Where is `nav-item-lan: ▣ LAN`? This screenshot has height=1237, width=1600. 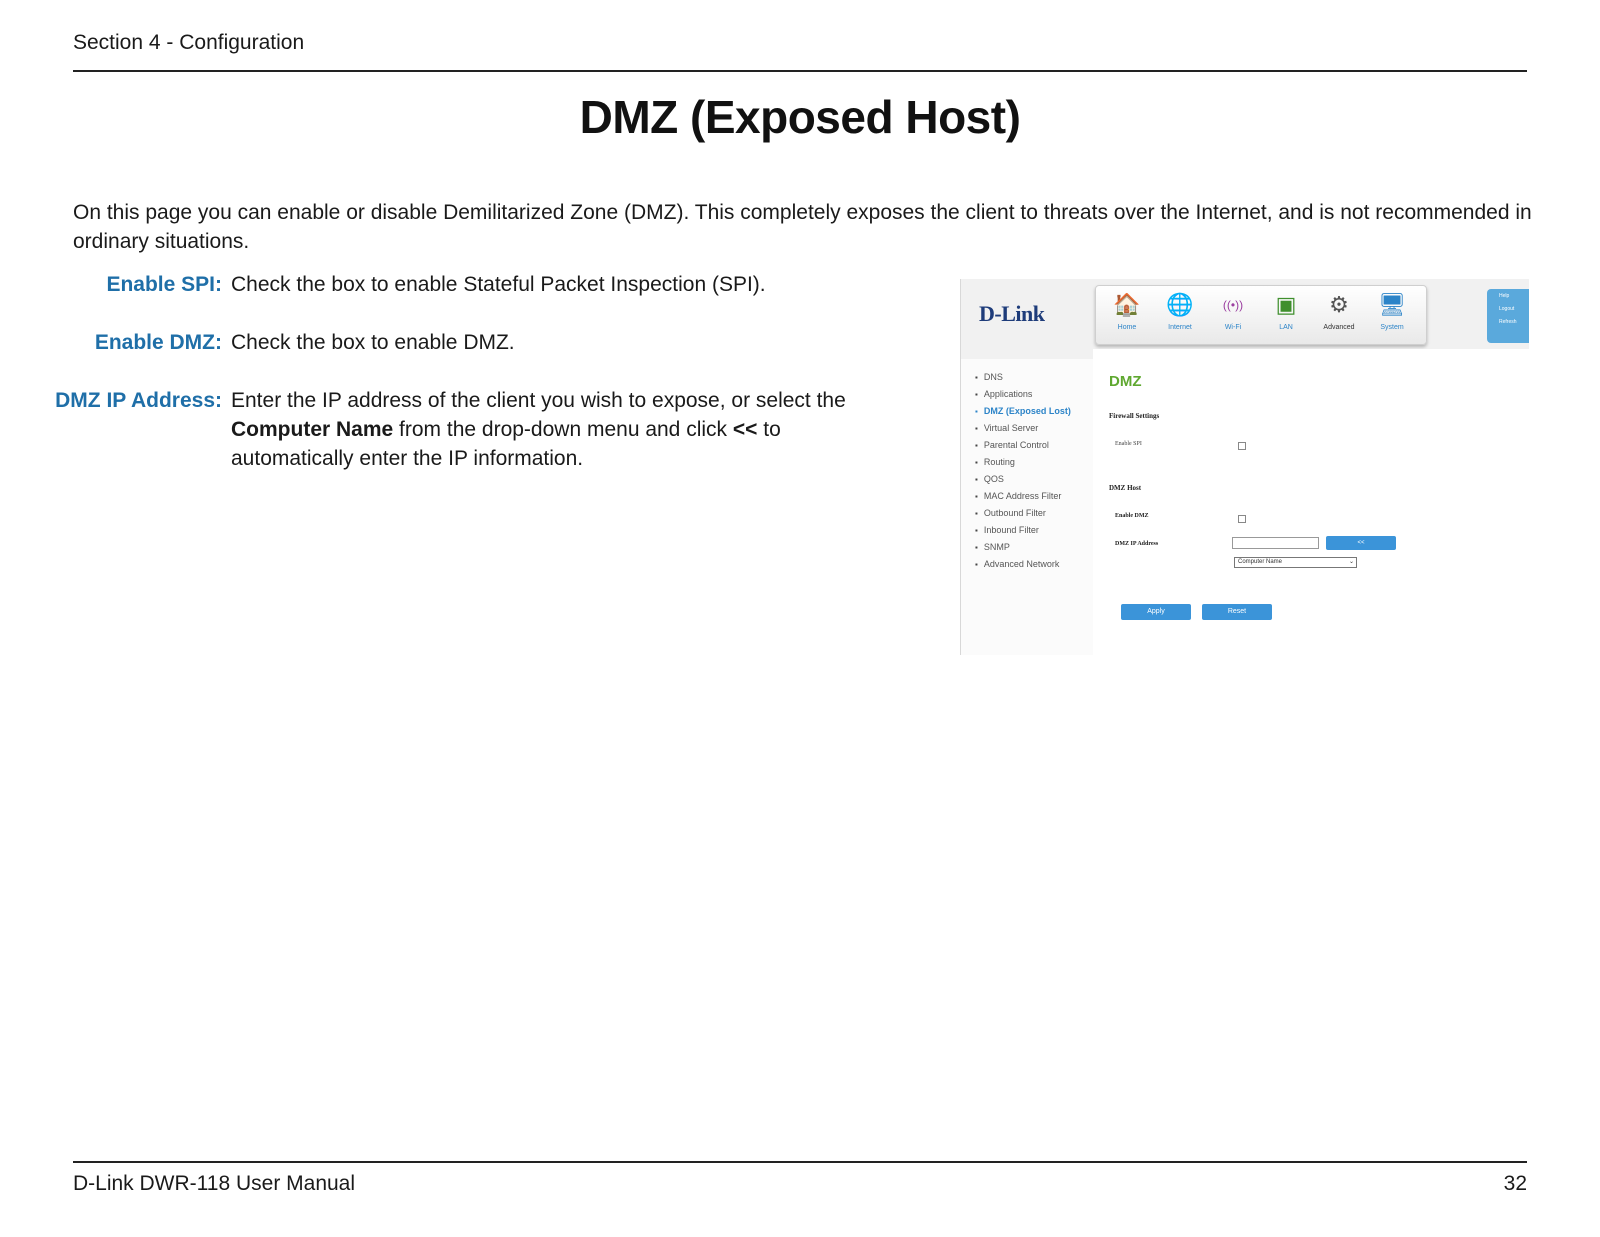
nav-item-lan: ▣ LAN is located at coordinates (1286, 310).